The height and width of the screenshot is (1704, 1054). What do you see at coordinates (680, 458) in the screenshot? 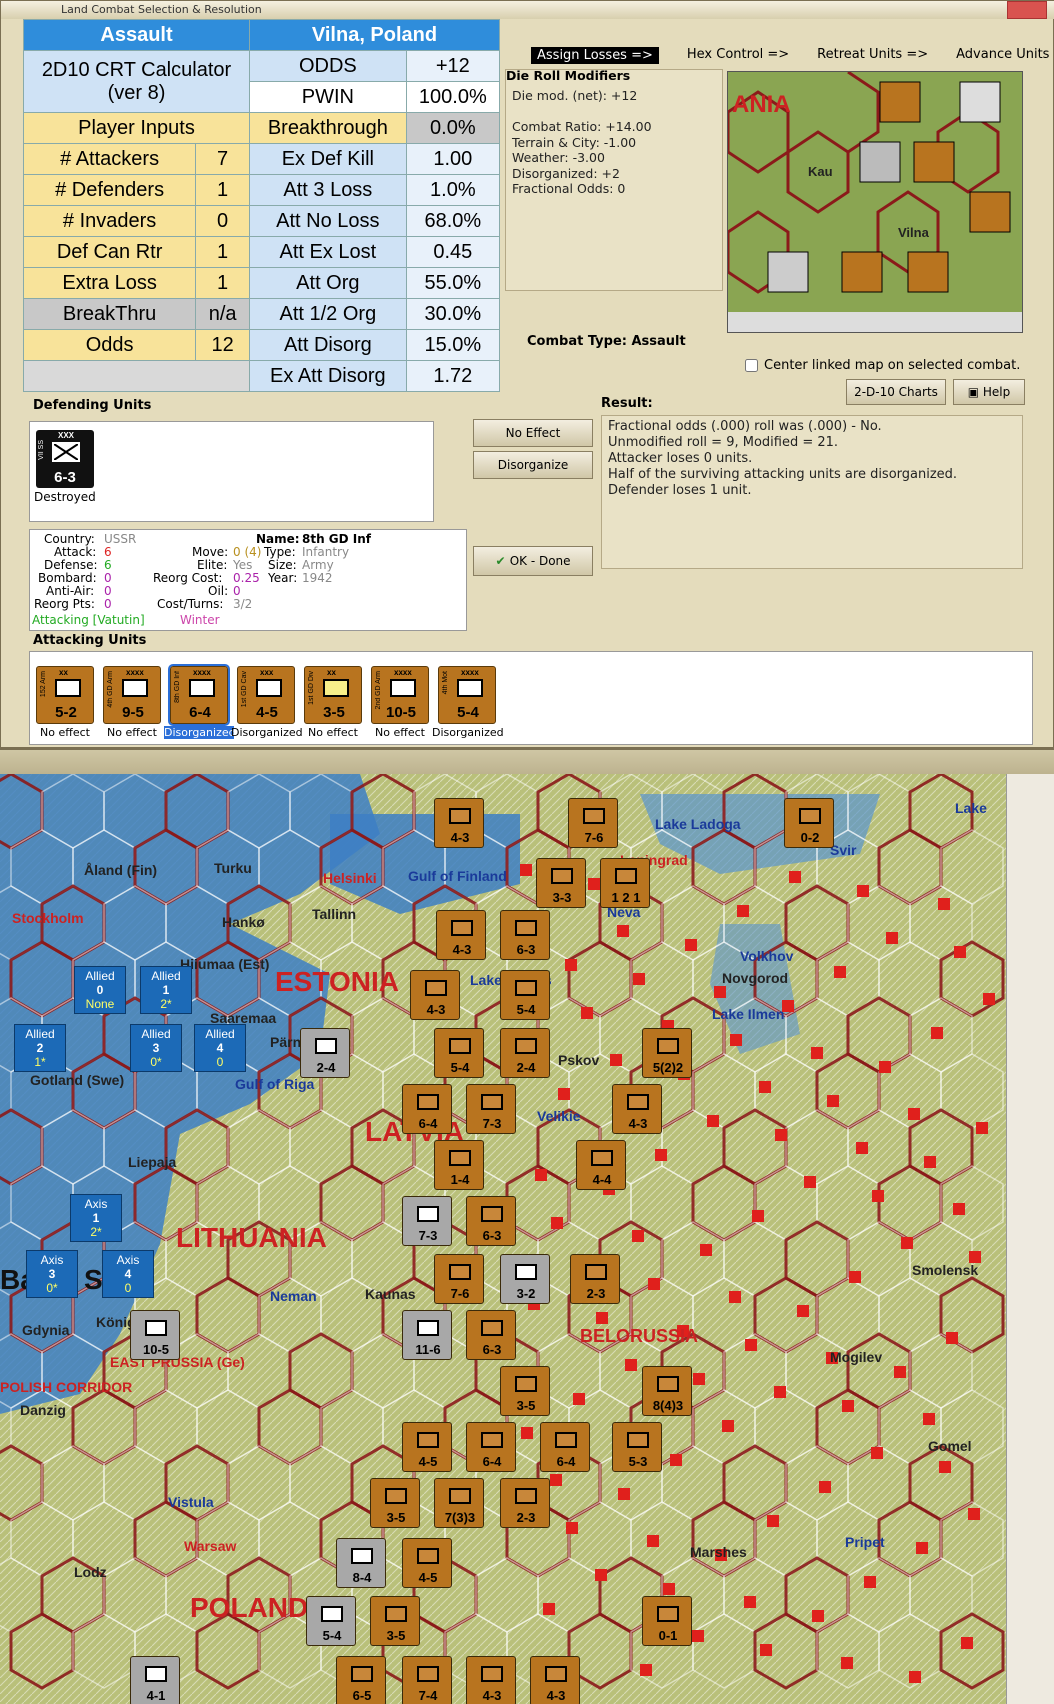
I see `result-line: Attacker loses 0 units.` at bounding box center [680, 458].